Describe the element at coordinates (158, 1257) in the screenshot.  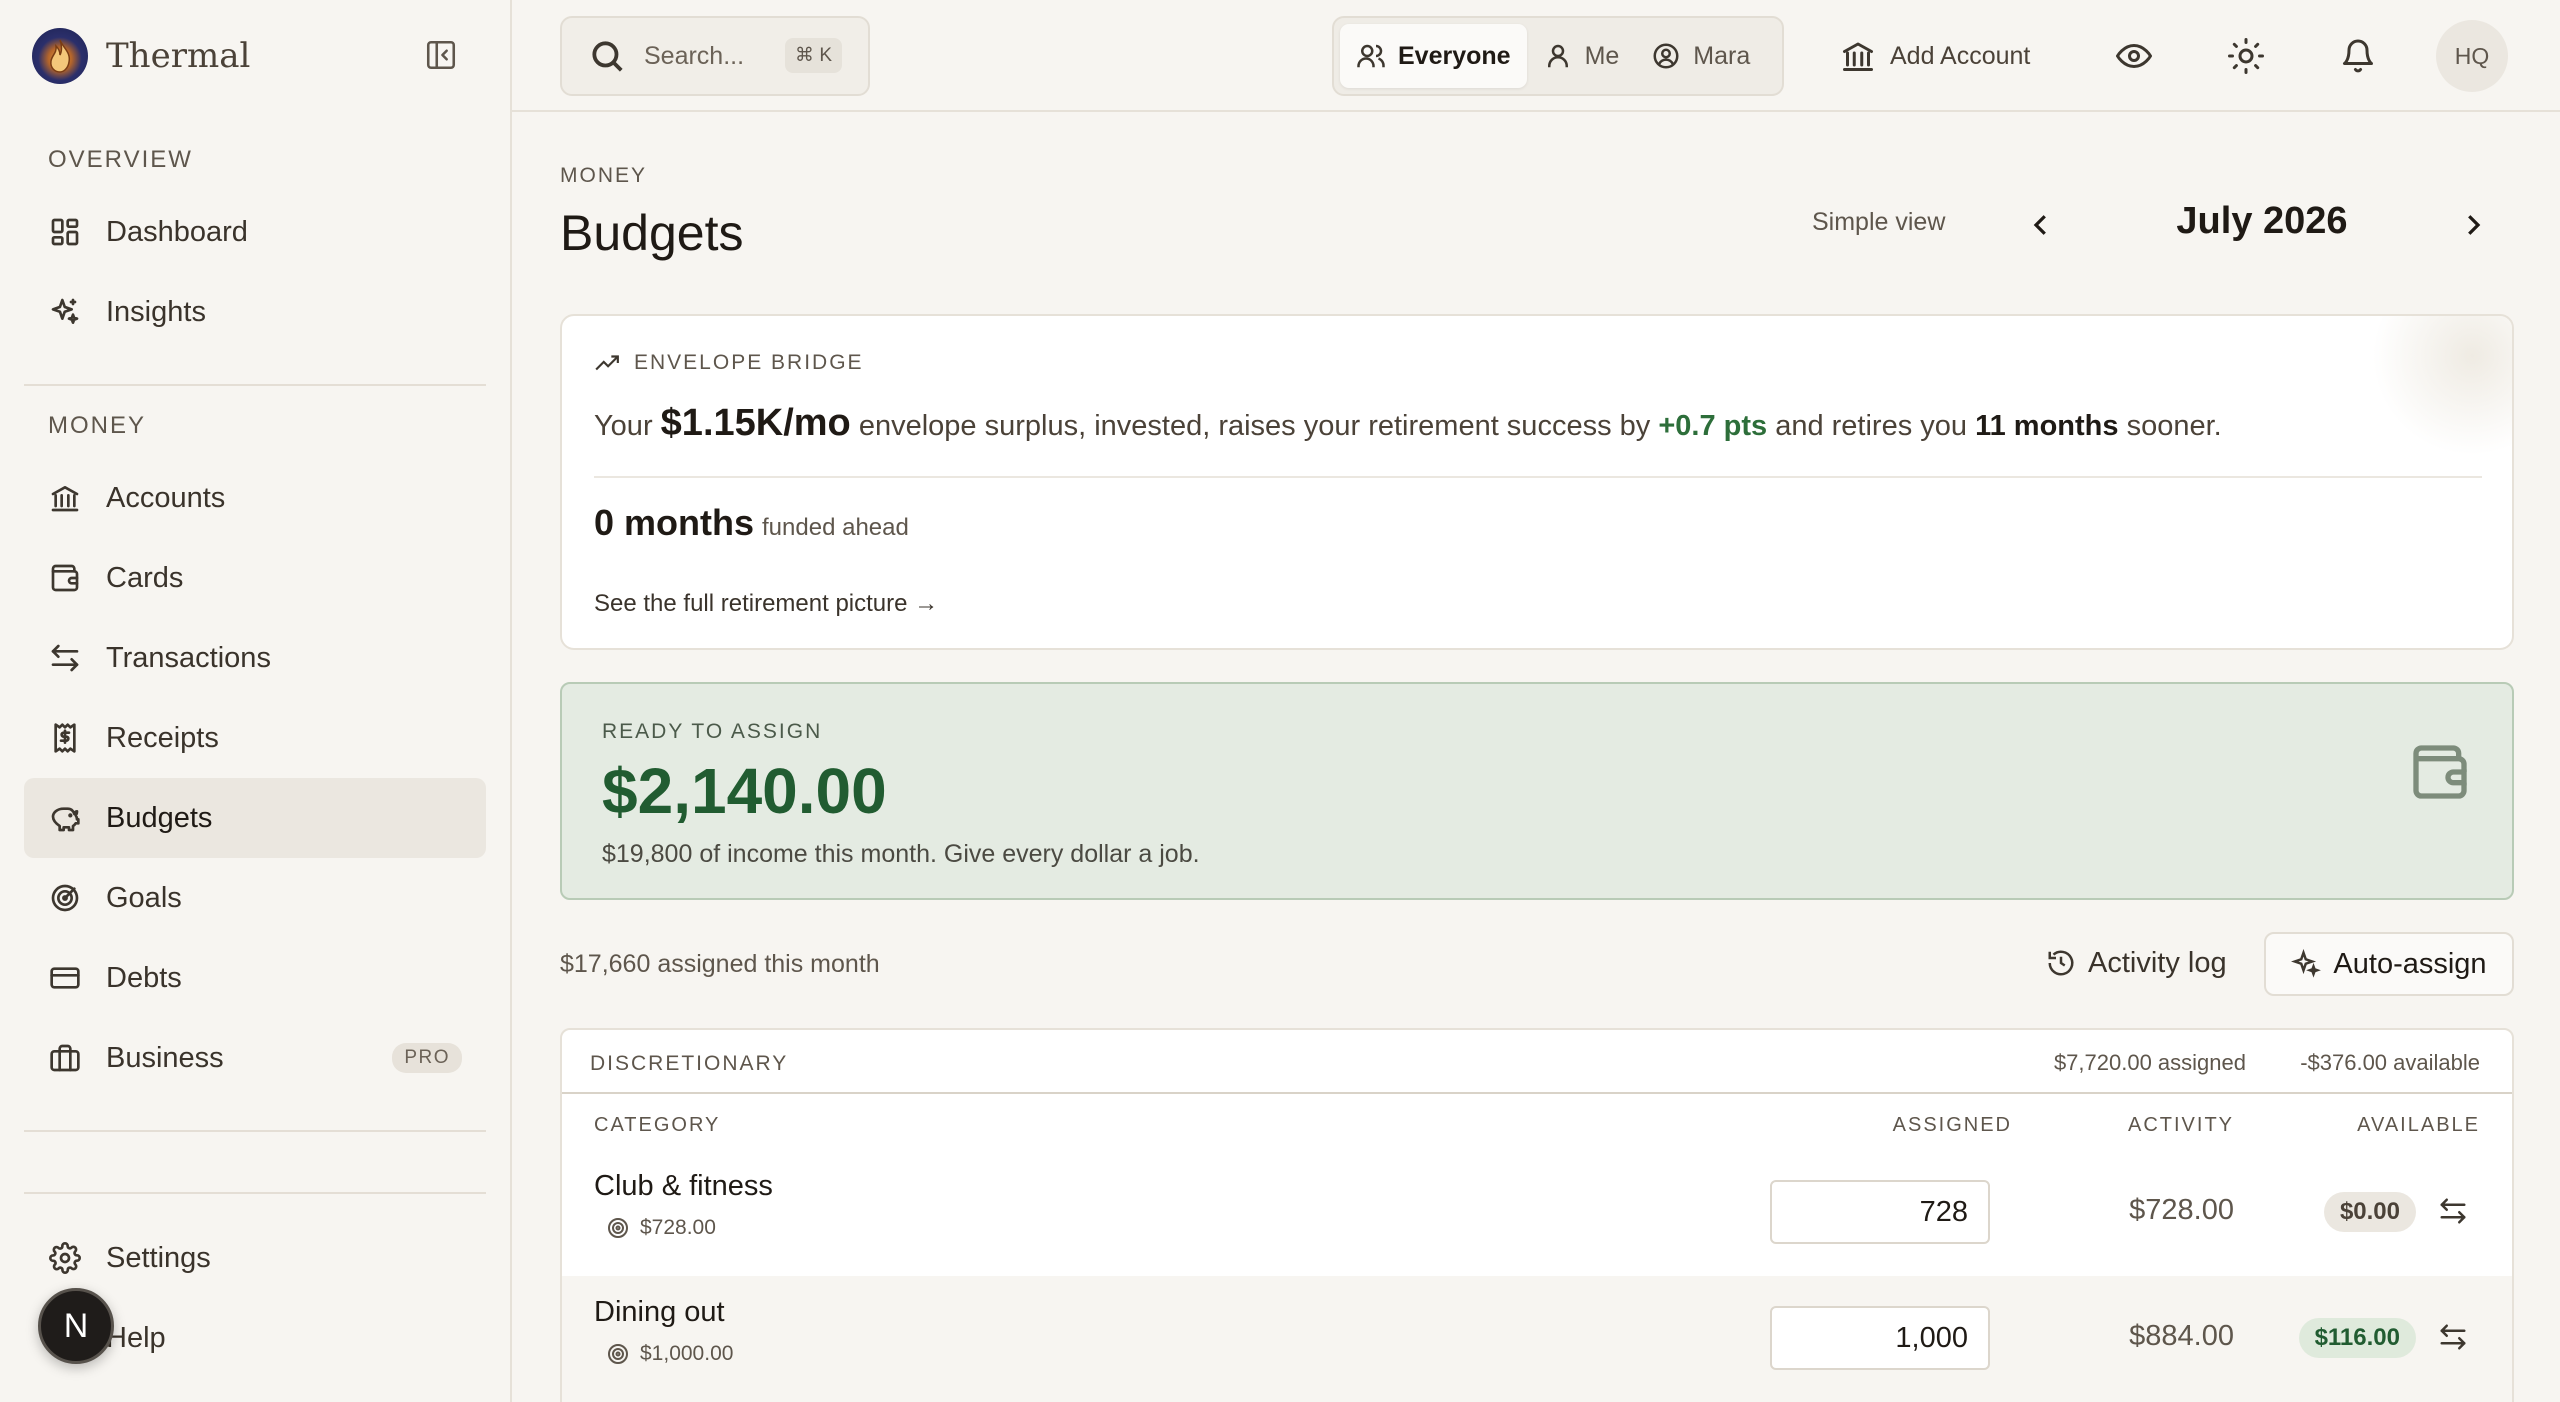
I see `sidebar-item-label: Settings` at that location.